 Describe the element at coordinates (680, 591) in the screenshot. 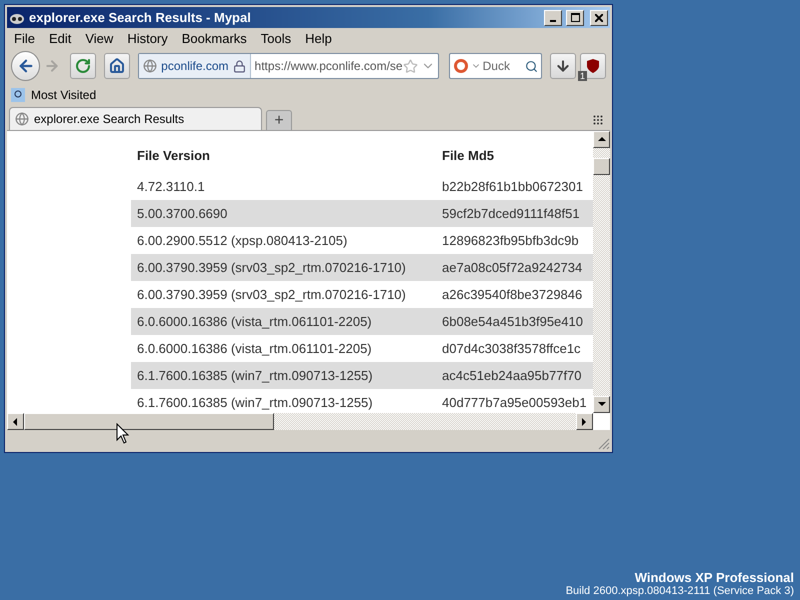

I see `os-build-text: Build 2600.xpsp.080413-2111 (Service Pack 3)` at that location.